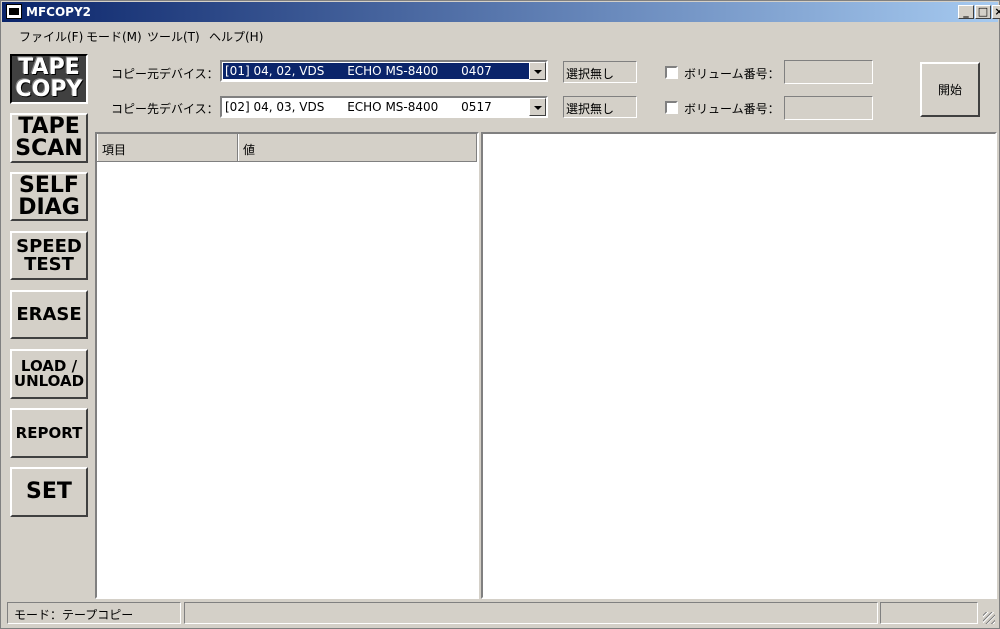 The image size is (1000, 629). What do you see at coordinates (167, 147) in the screenshot?
I see `column-header-item: 項目` at bounding box center [167, 147].